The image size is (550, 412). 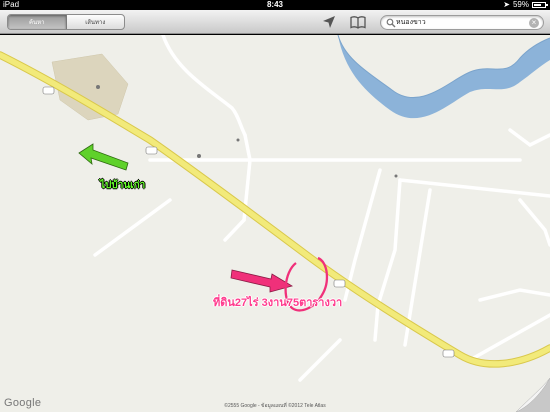 I want to click on maps-toolbar: ค้นหา เส้นทาง ×, so click(x=275, y=22).